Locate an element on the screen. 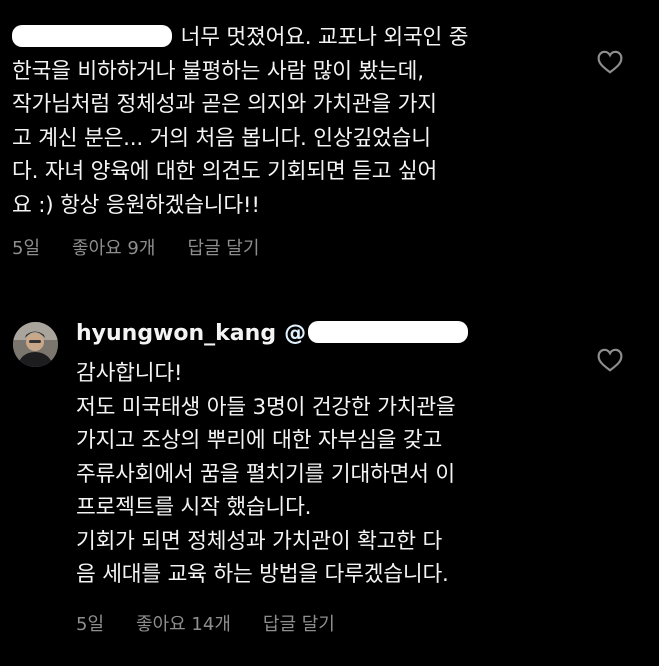 The width and height of the screenshot is (659, 666). comment-2-likes: 좋아요 14개 is located at coordinates (183, 623).